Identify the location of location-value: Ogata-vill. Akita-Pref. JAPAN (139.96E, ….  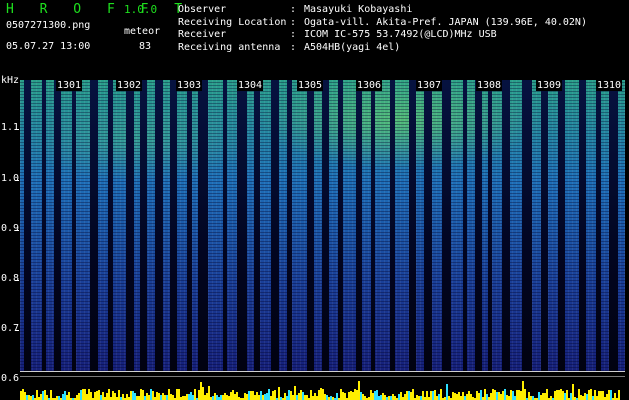
(445, 22).